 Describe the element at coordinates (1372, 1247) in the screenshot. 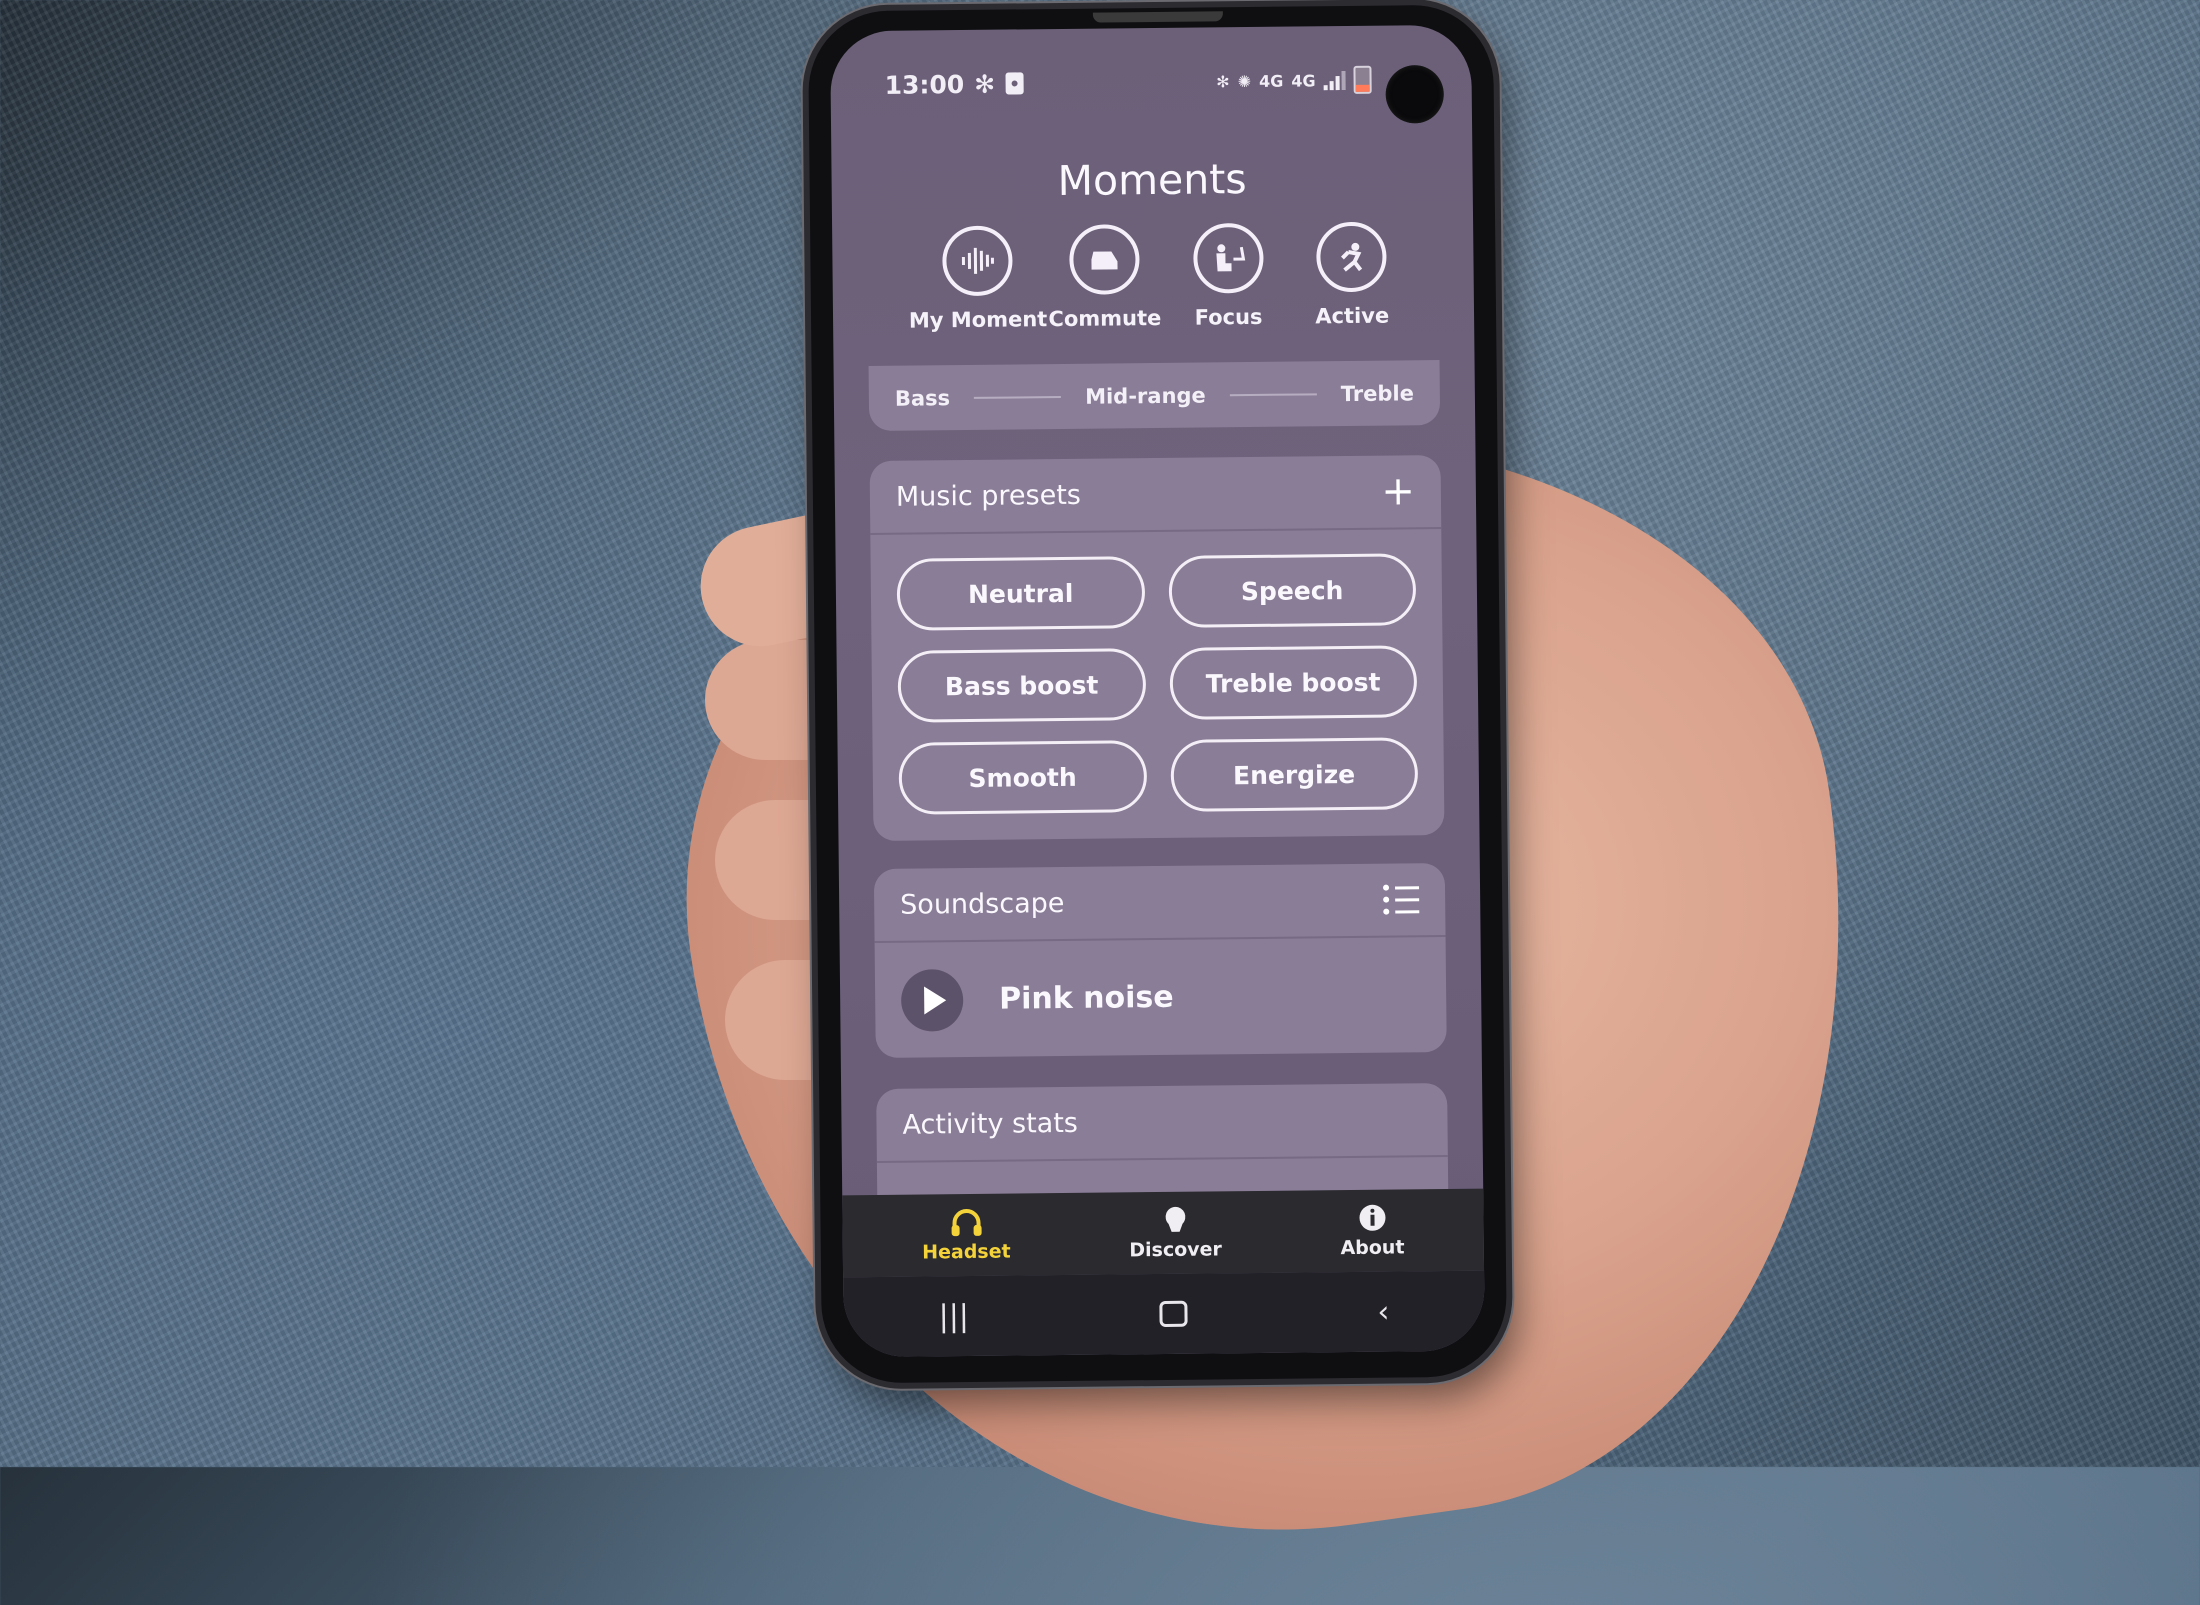

I see `tab-label: About` at that location.